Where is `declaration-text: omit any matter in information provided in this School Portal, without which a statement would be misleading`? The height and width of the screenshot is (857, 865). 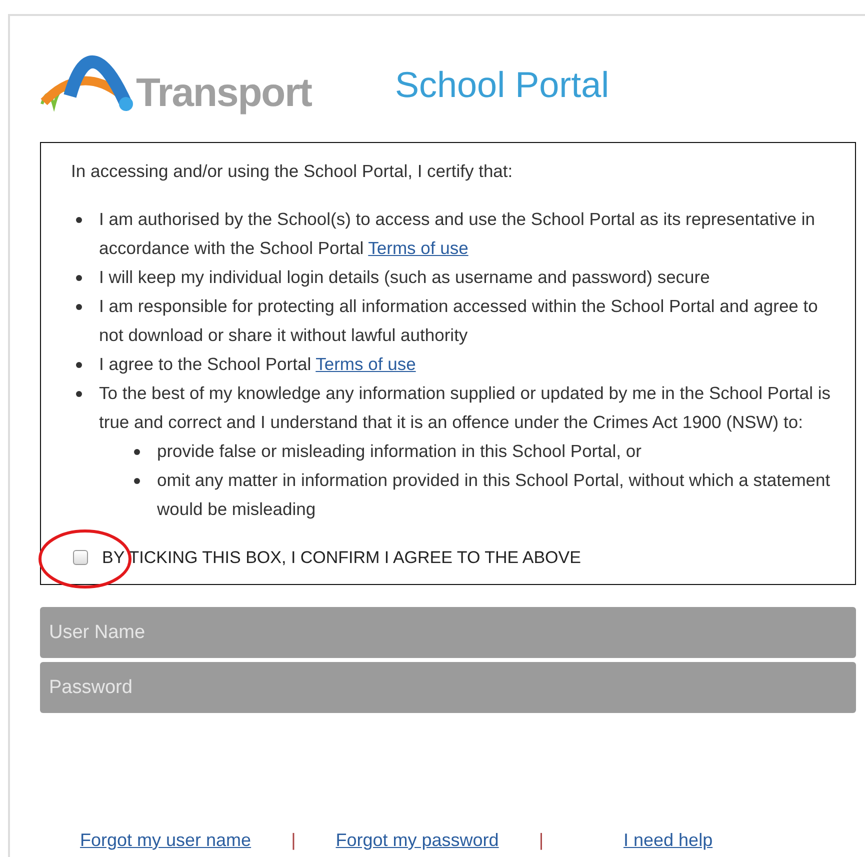 declaration-text: omit any matter in information provided in this School Portal, without which a statement would be misleading is located at coordinates (493, 494).